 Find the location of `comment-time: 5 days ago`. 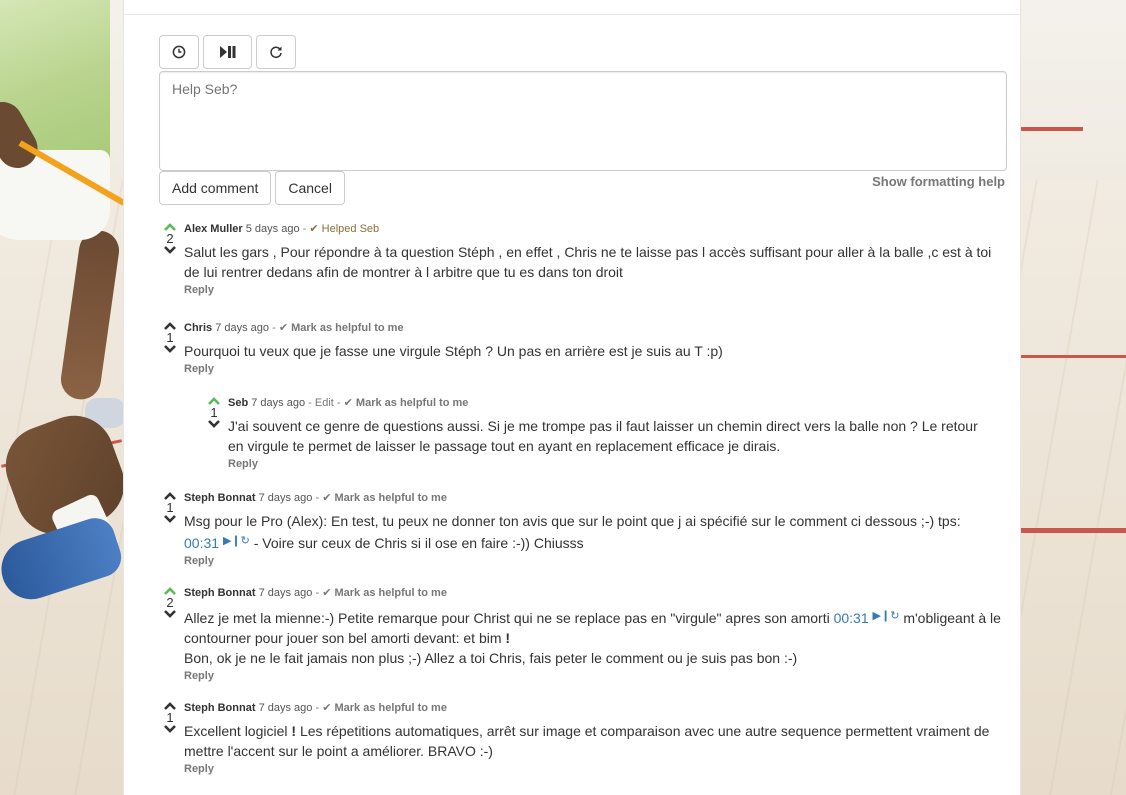

comment-time: 5 days ago is located at coordinates (272, 229).